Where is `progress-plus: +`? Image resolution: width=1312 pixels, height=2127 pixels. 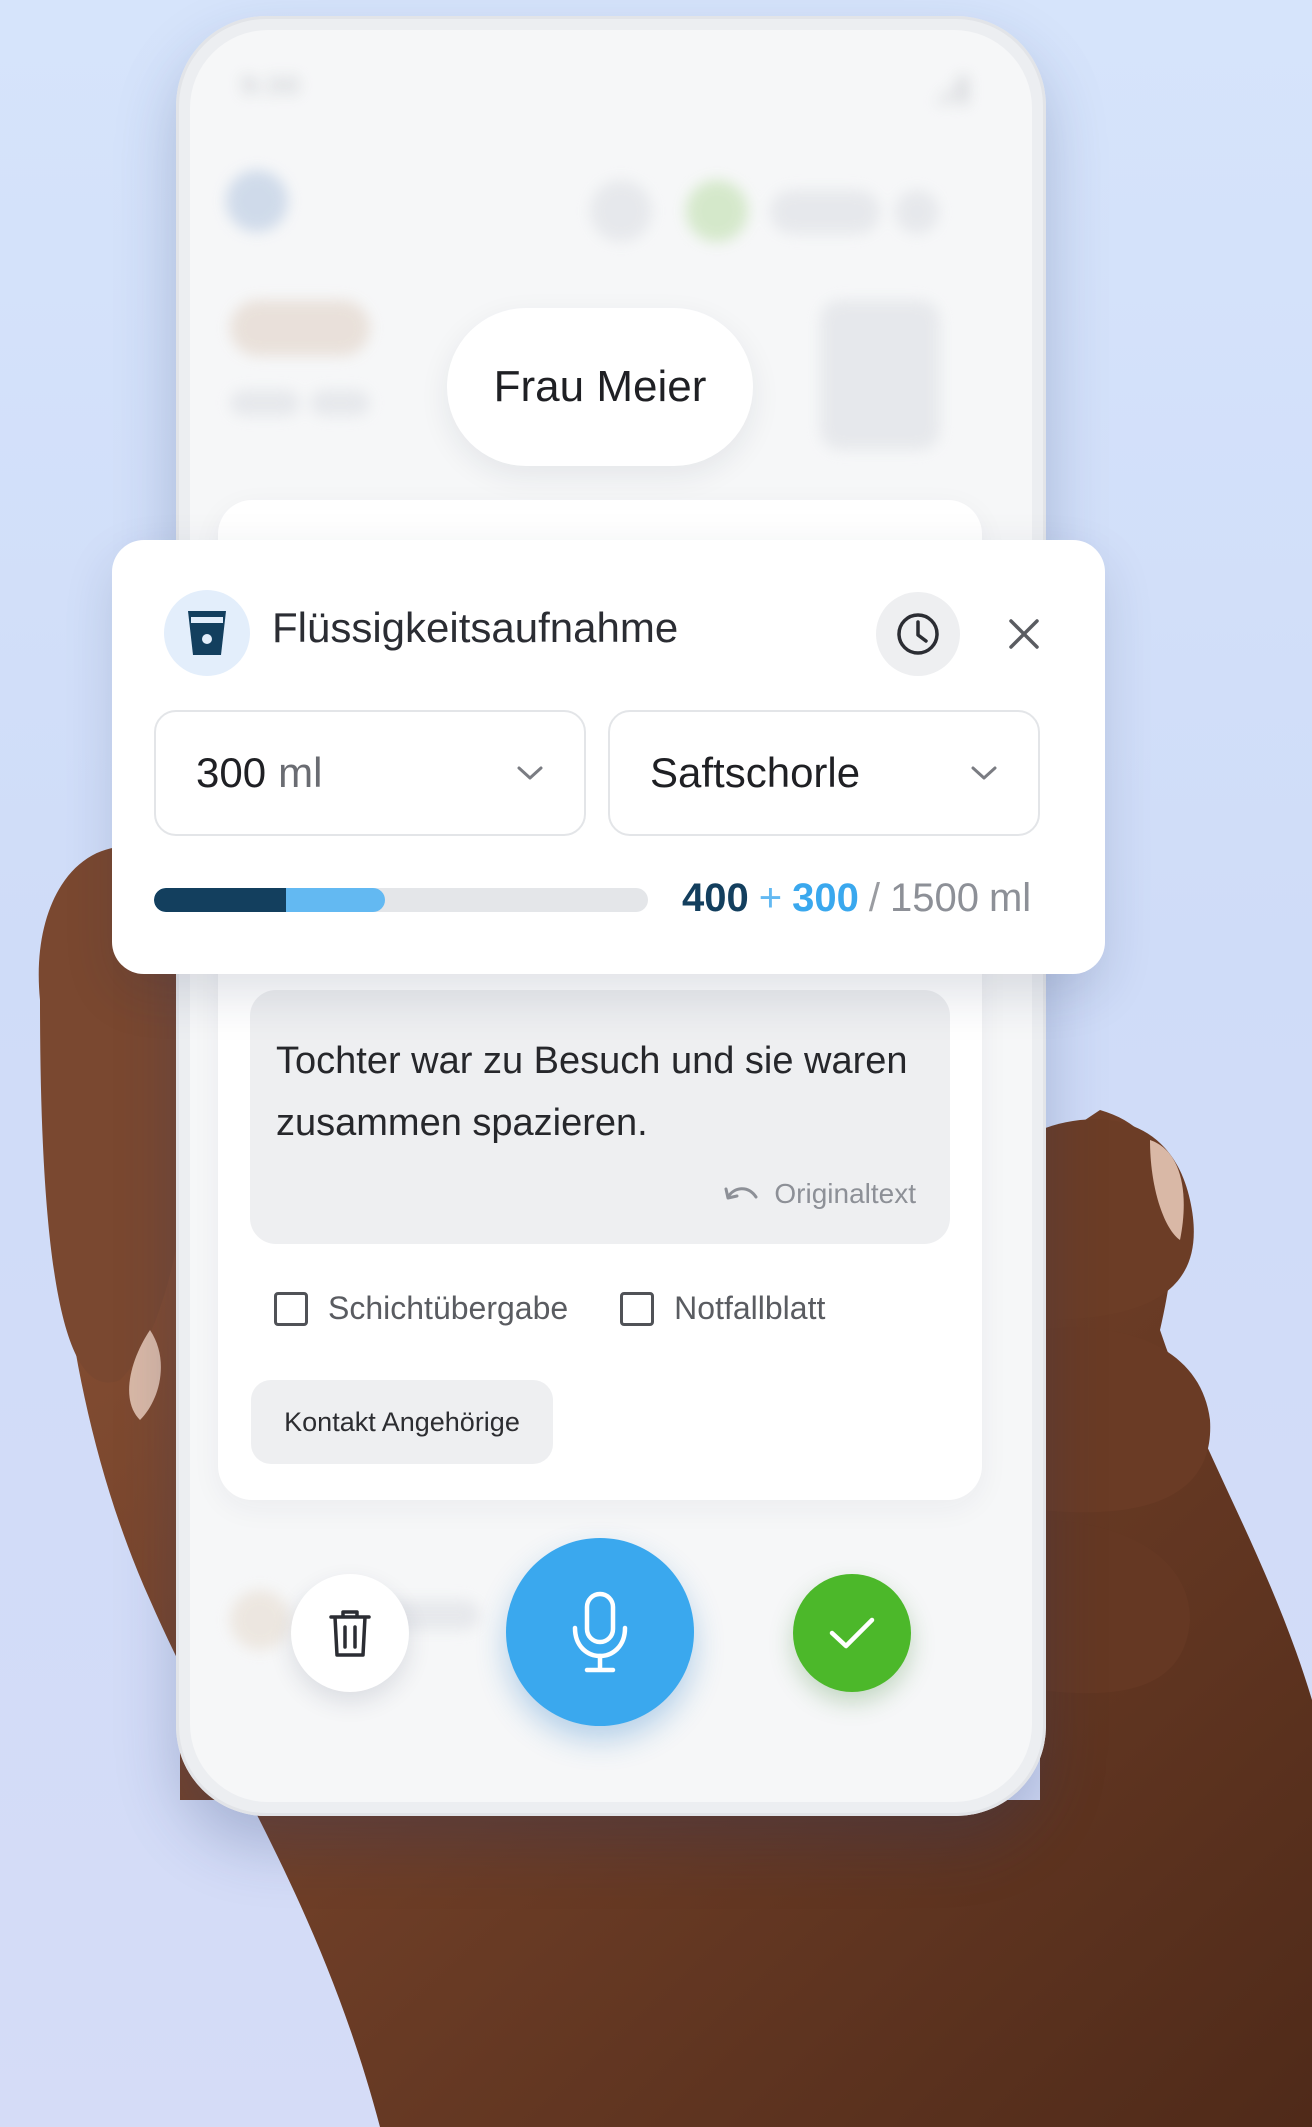
progress-plus: + is located at coordinates (770, 898).